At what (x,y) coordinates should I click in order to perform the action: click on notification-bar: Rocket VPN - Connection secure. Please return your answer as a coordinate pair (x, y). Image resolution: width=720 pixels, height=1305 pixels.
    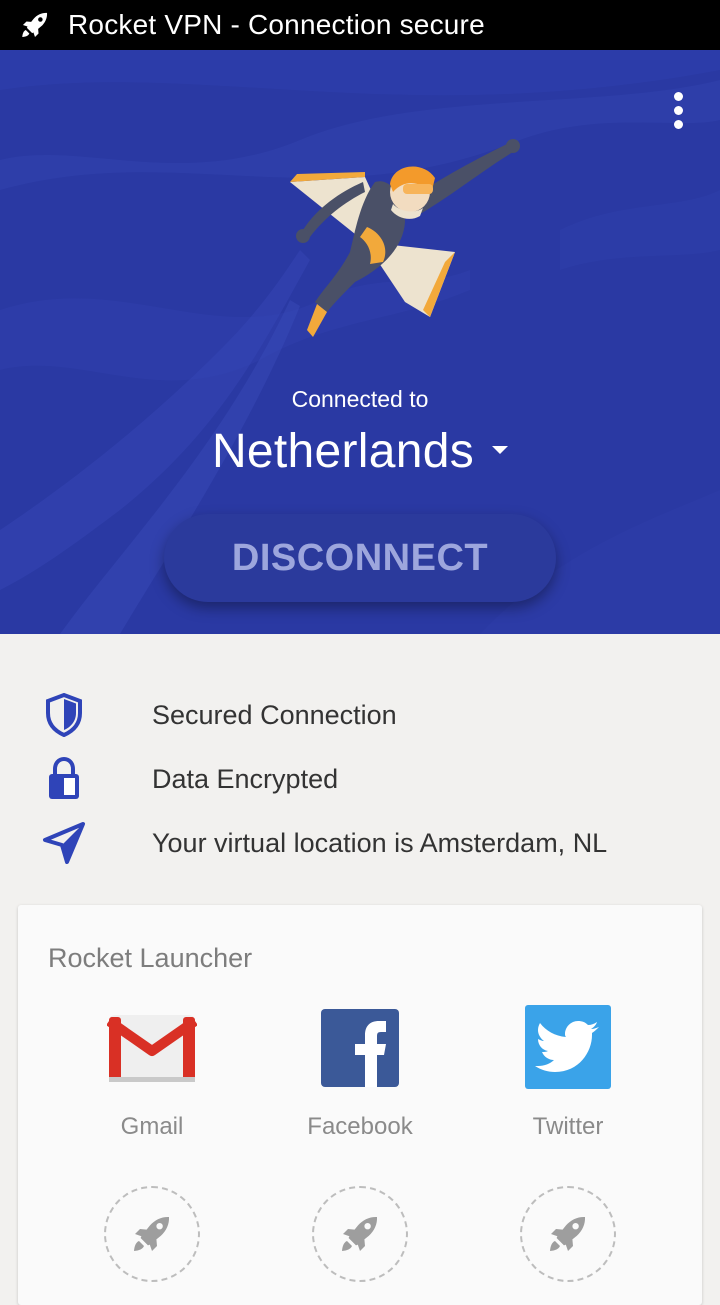
    Looking at the image, I should click on (360, 25).